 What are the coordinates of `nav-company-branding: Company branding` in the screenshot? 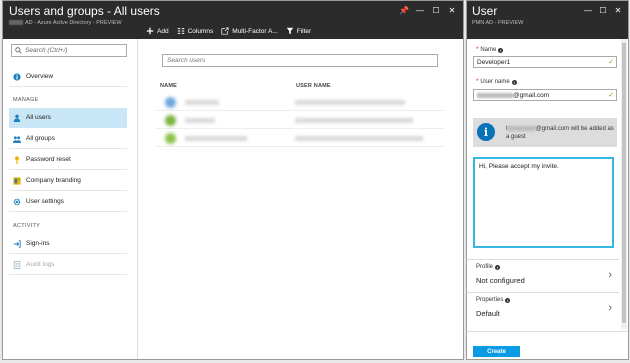 It's located at (68, 181).